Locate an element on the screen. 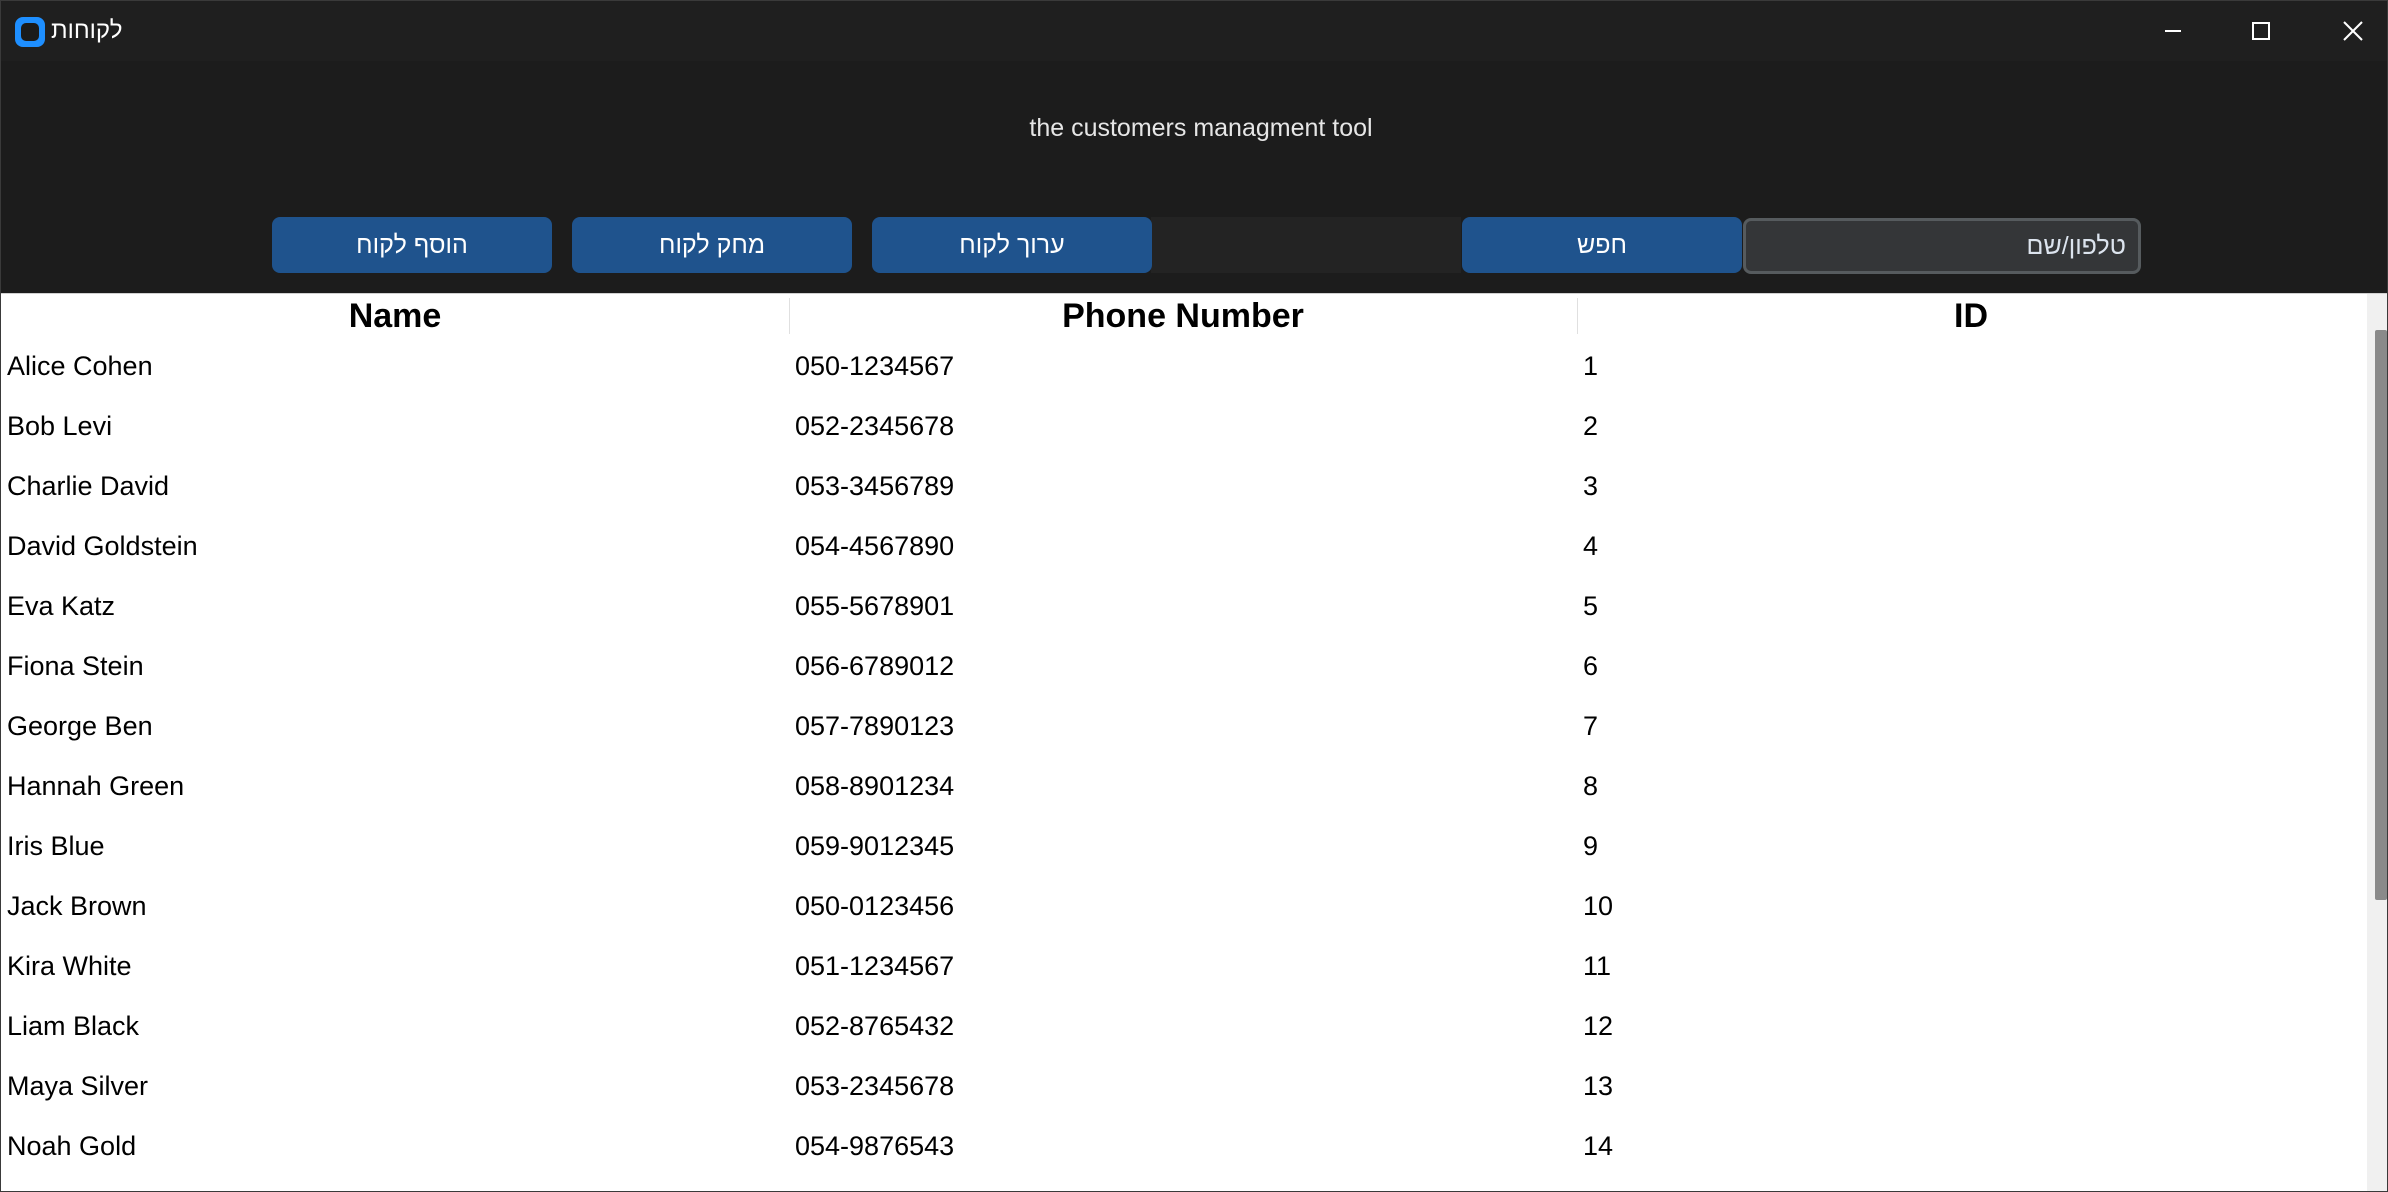 The height and width of the screenshot is (1192, 2388). scrollbar-thumb is located at coordinates (2381, 615).